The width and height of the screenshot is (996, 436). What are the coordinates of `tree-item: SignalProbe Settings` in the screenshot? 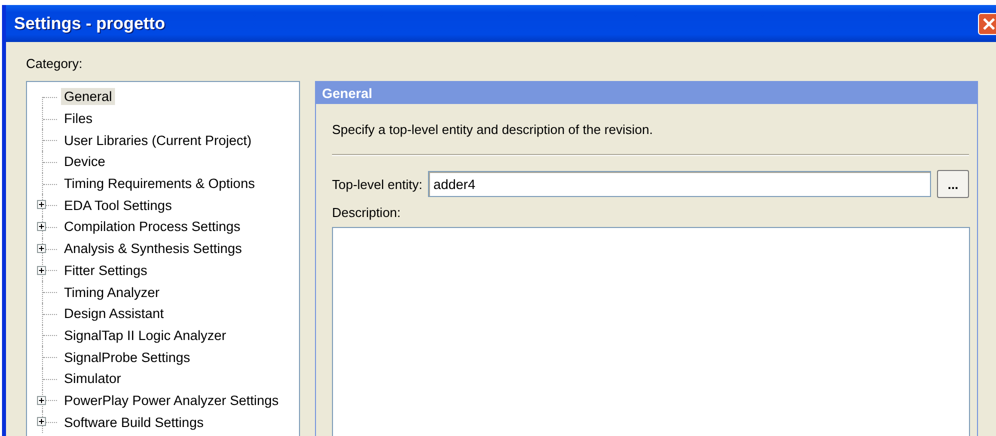 It's located at (127, 357).